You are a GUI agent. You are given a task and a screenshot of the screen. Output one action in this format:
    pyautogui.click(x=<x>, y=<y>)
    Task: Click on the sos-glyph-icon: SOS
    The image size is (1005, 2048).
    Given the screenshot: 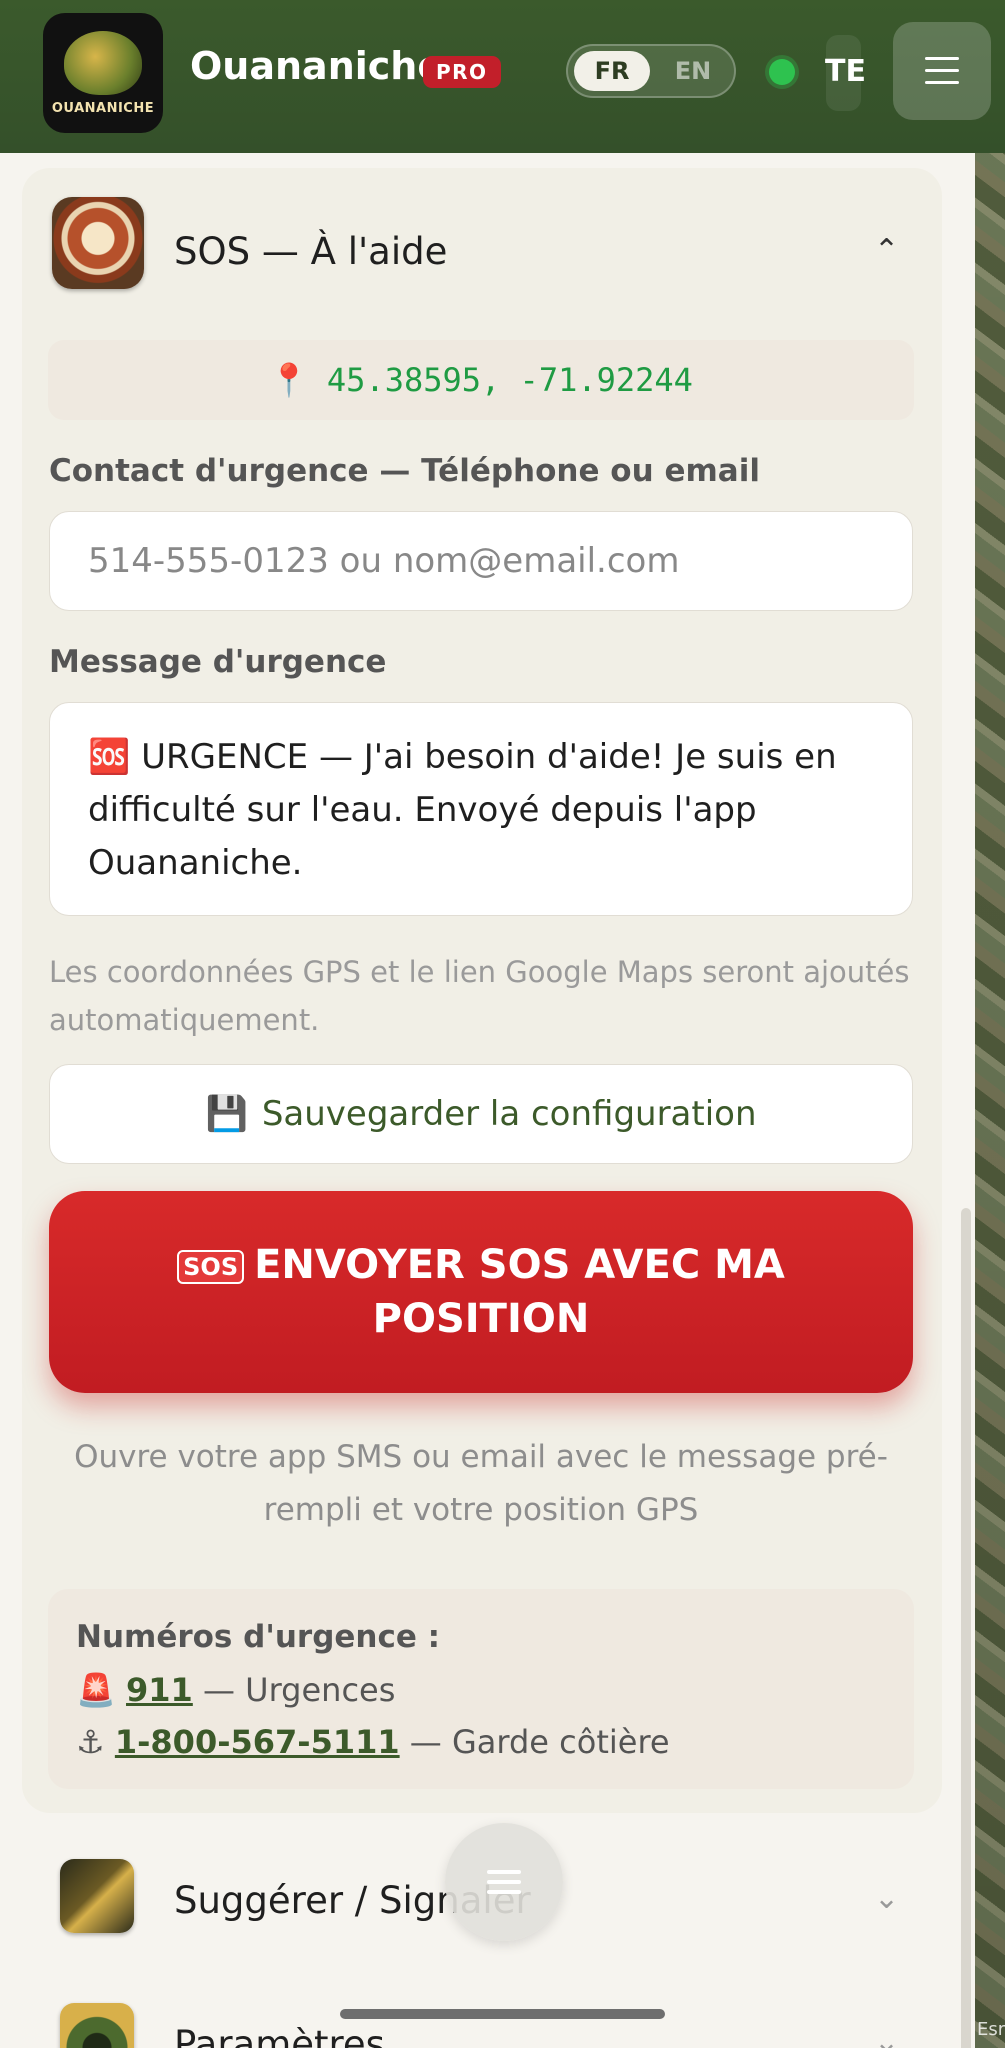 What is the action you would take?
    pyautogui.click(x=211, y=1267)
    